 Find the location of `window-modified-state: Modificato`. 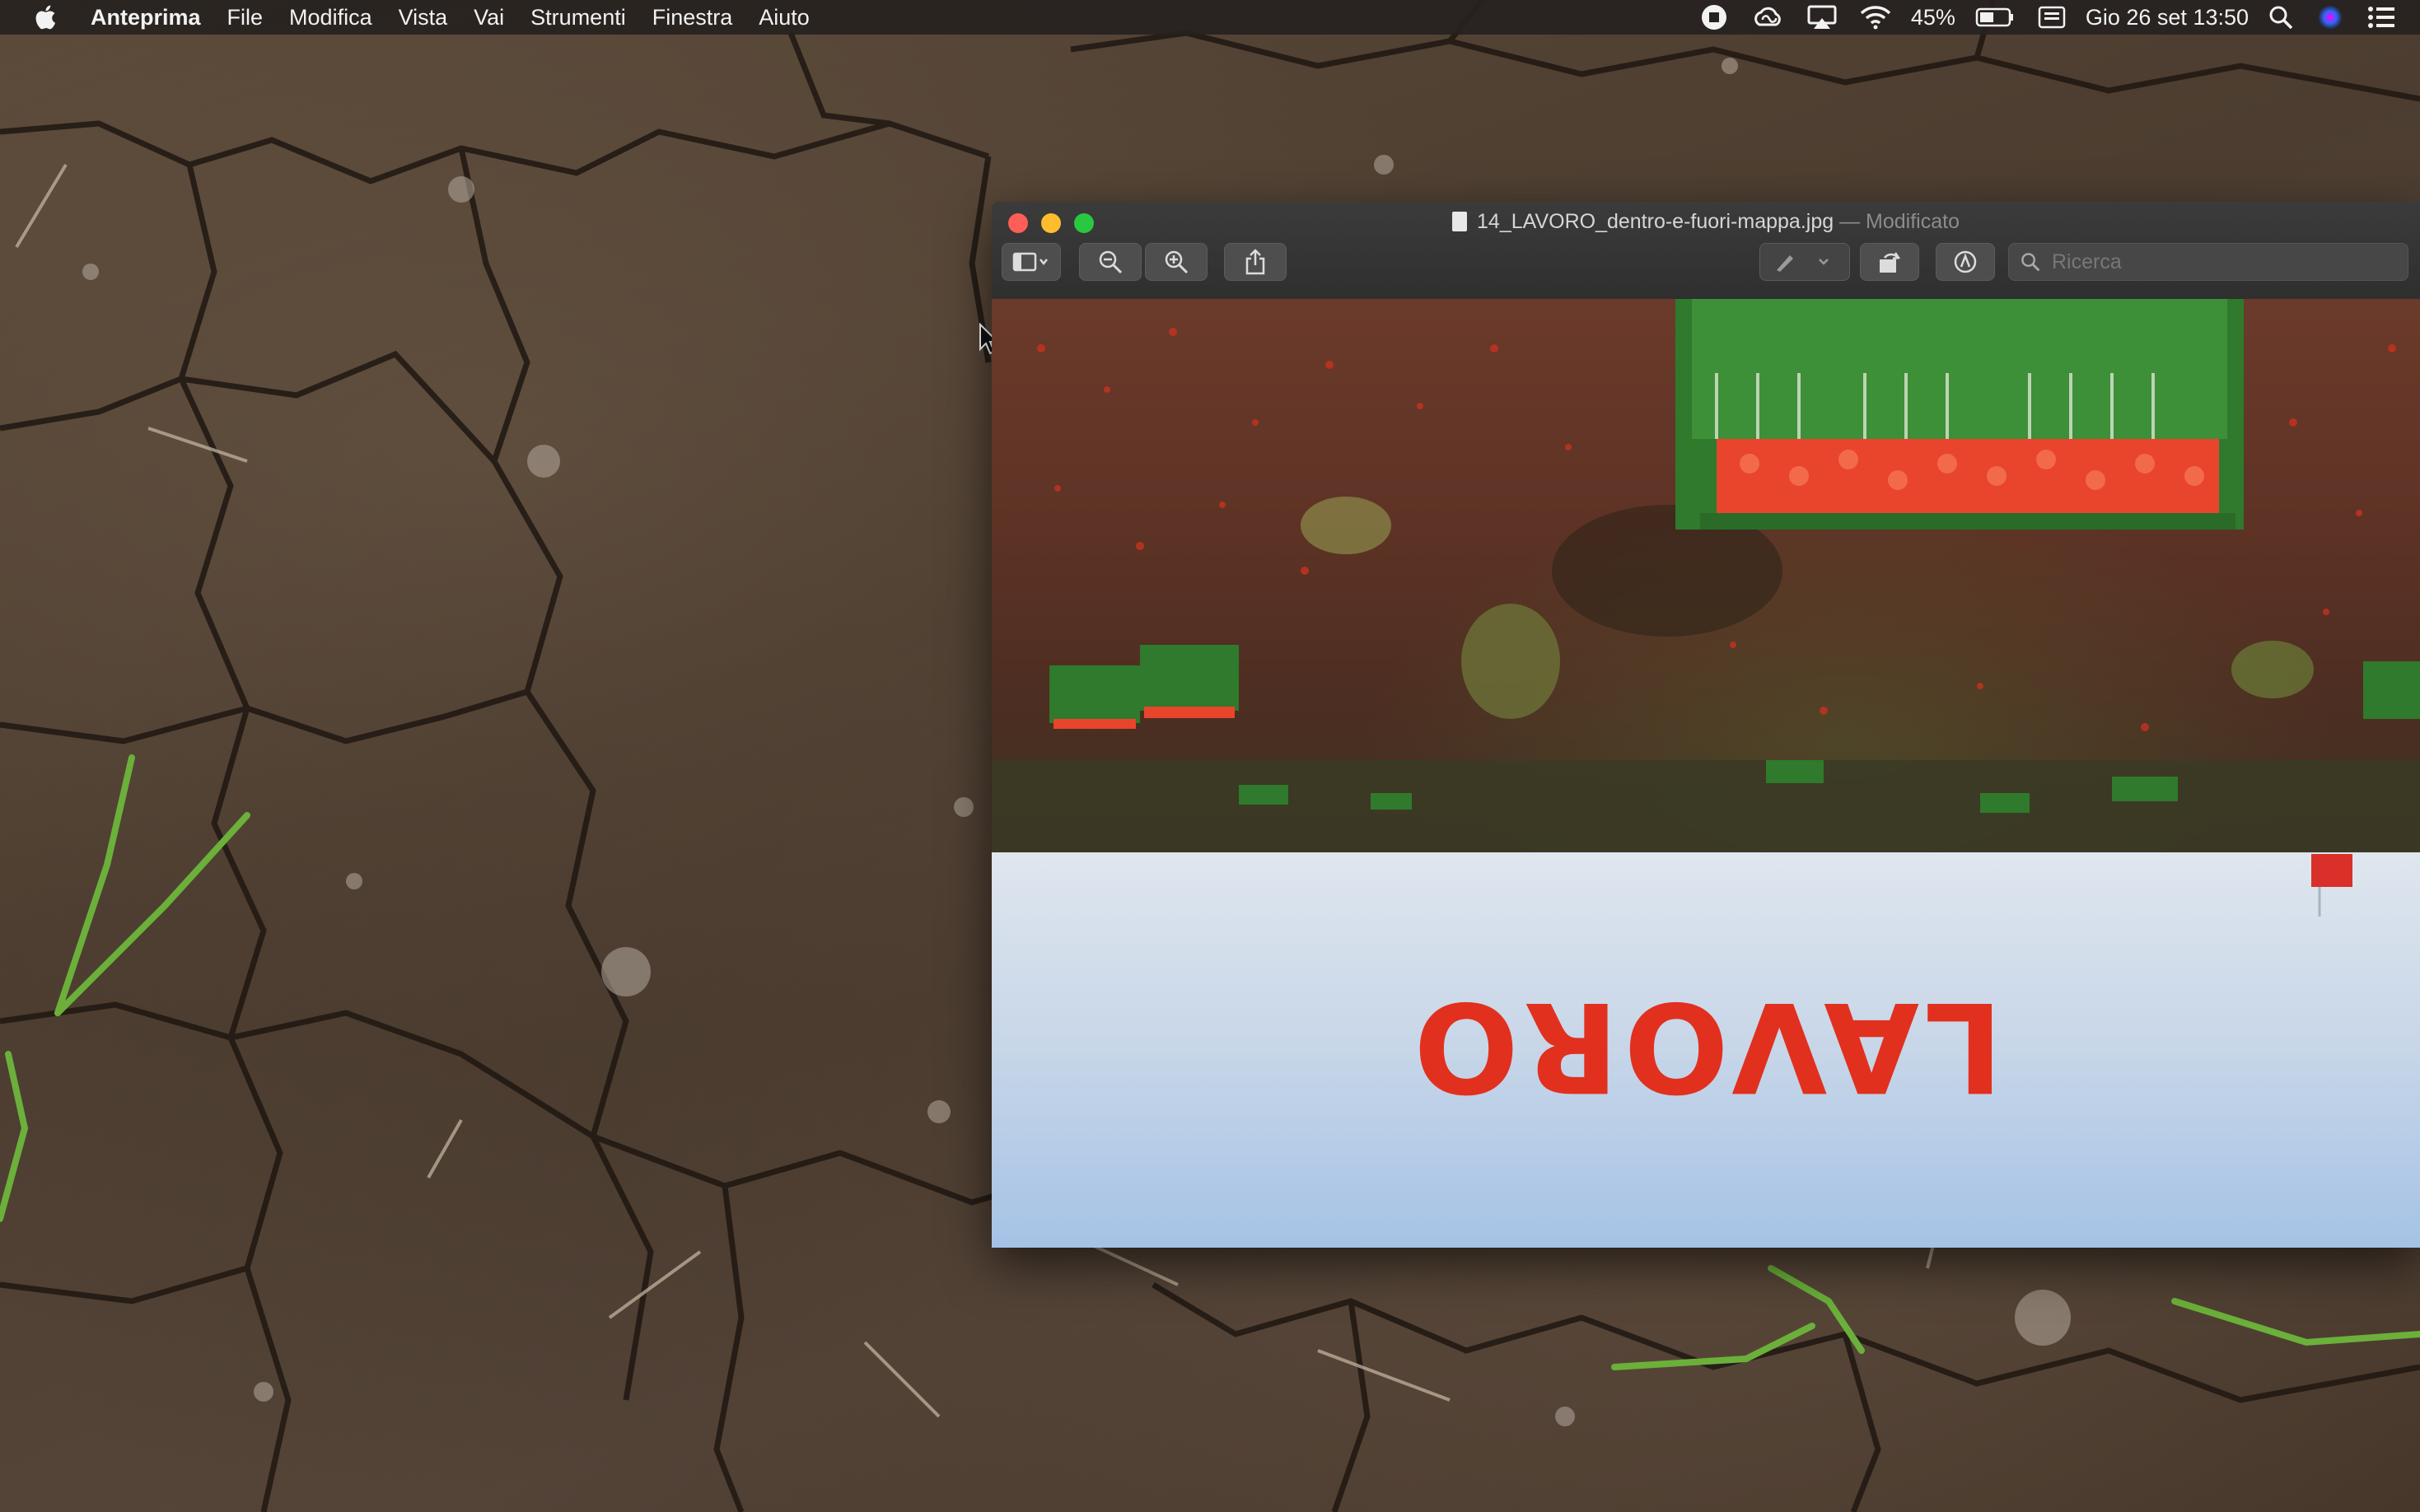

window-modified-state: Modificato is located at coordinates (1913, 221).